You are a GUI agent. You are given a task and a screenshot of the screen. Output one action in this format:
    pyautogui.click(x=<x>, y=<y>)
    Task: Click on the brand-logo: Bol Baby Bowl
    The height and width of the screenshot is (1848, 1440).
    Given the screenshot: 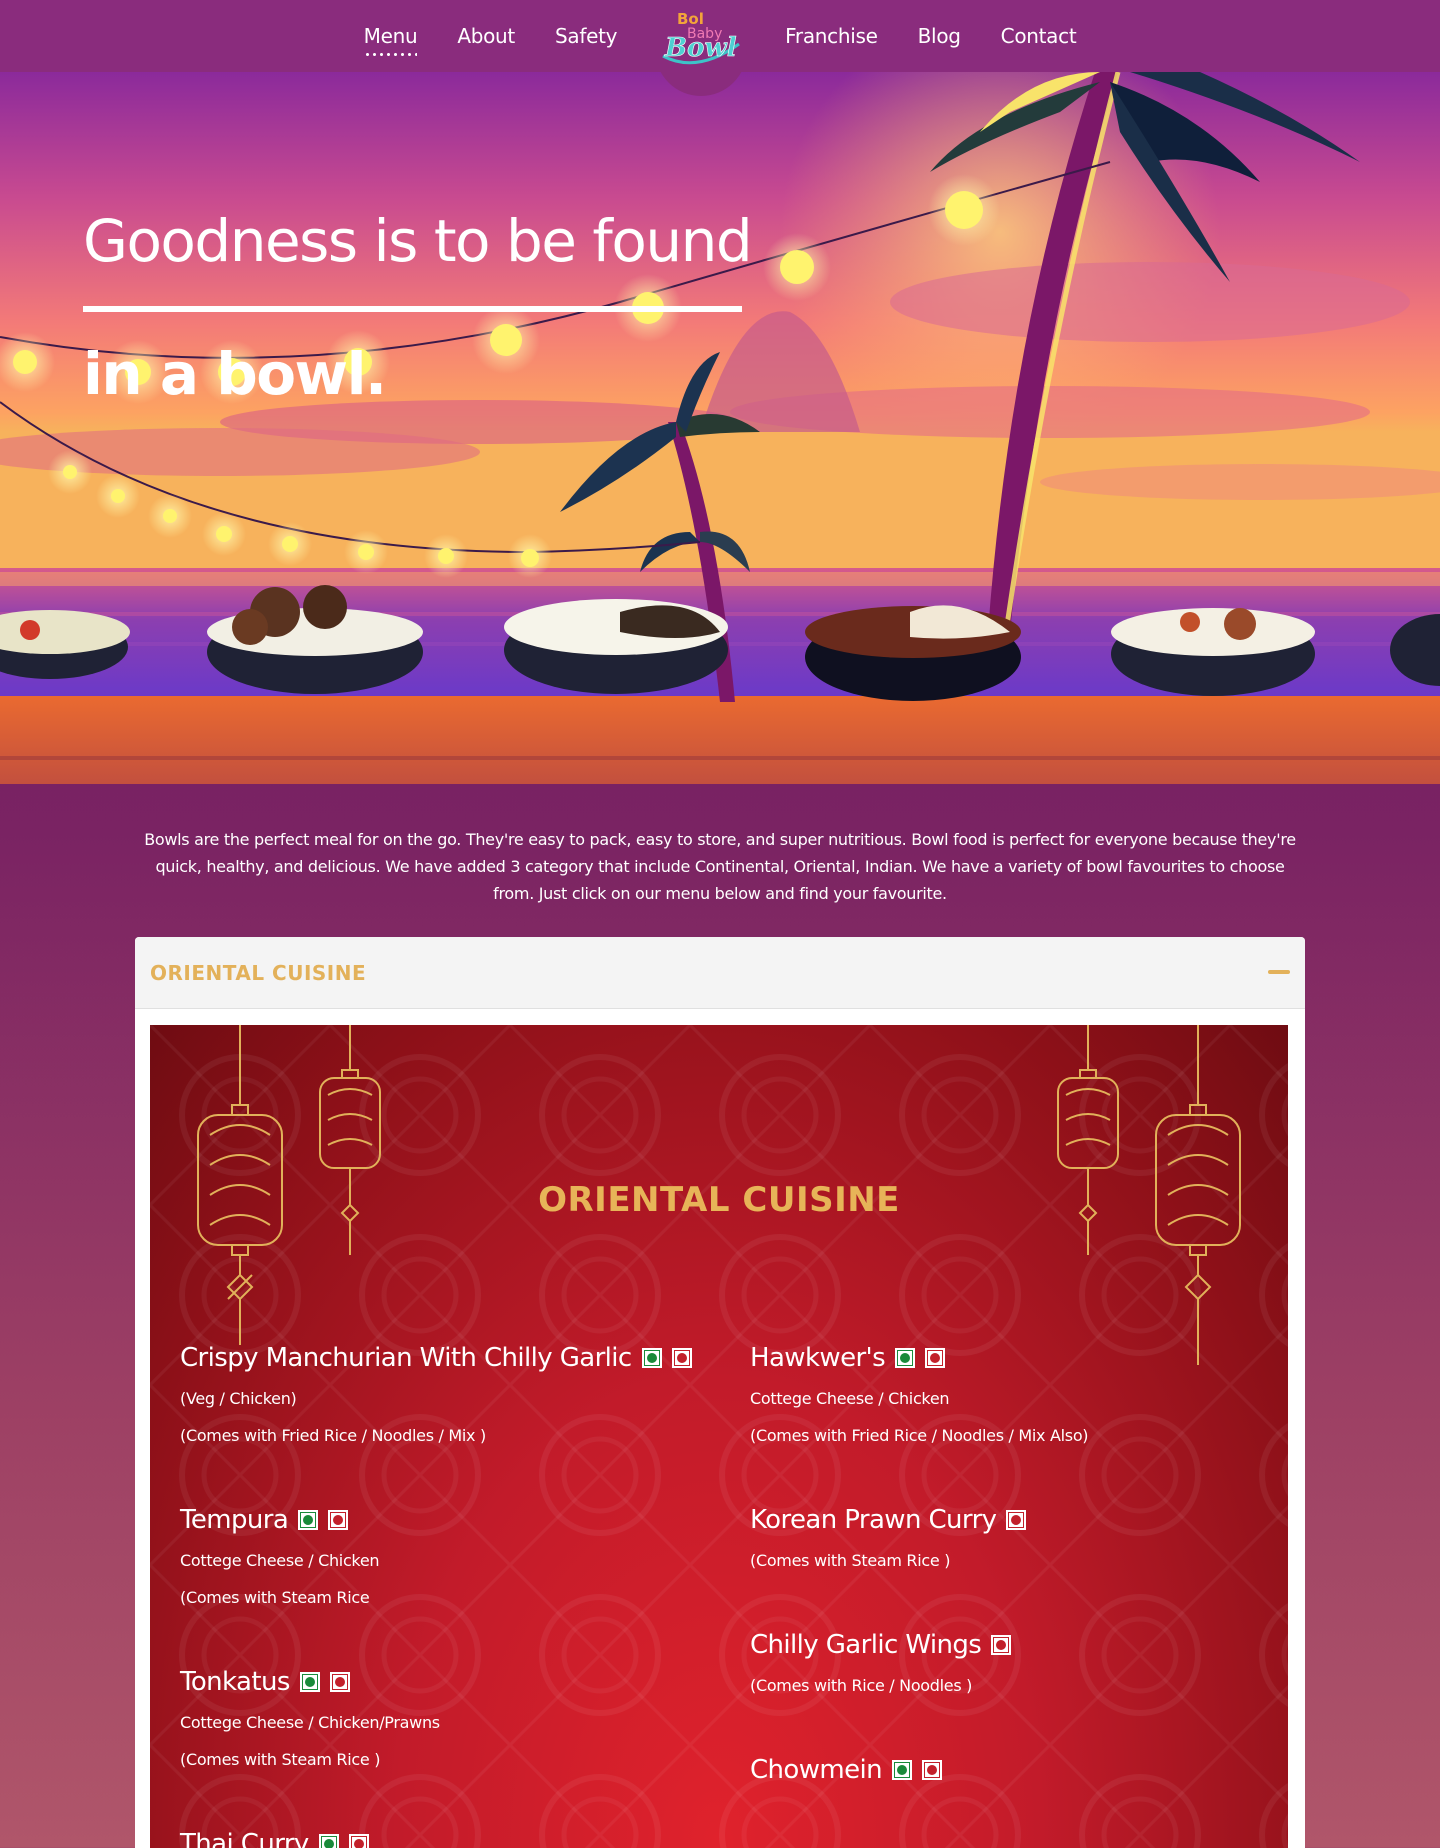 What is the action you would take?
    pyautogui.click(x=701, y=37)
    